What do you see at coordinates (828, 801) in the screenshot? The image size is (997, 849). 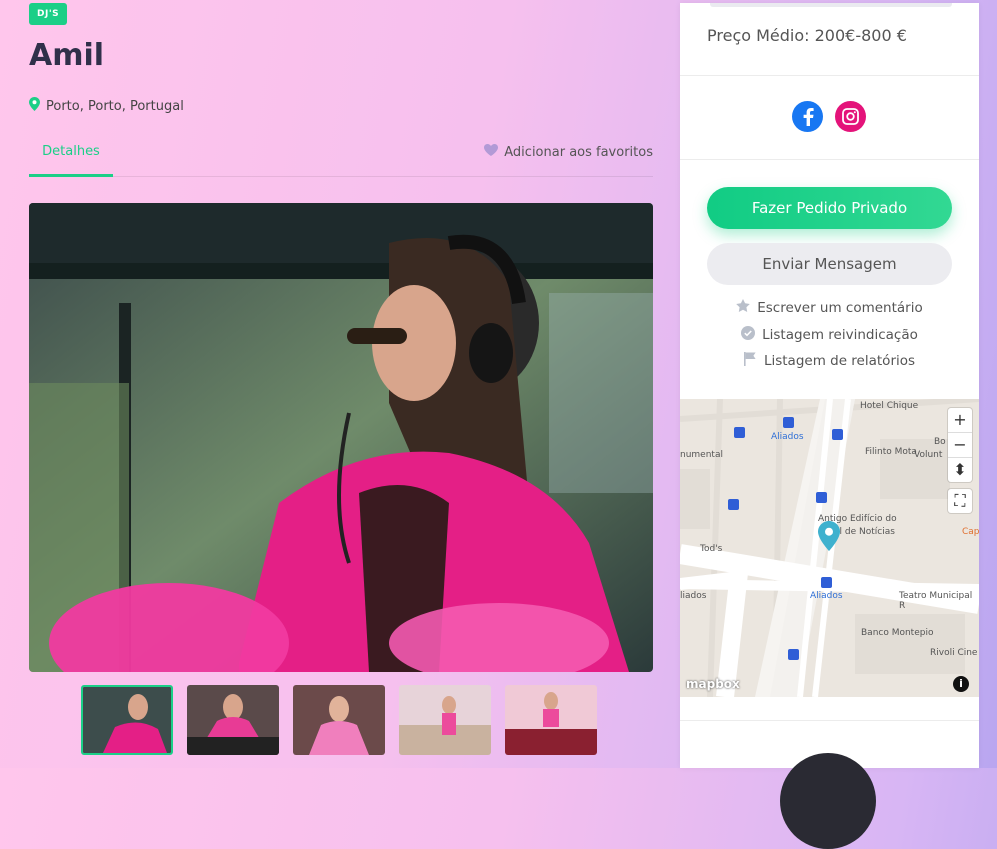 I see `avatar` at bounding box center [828, 801].